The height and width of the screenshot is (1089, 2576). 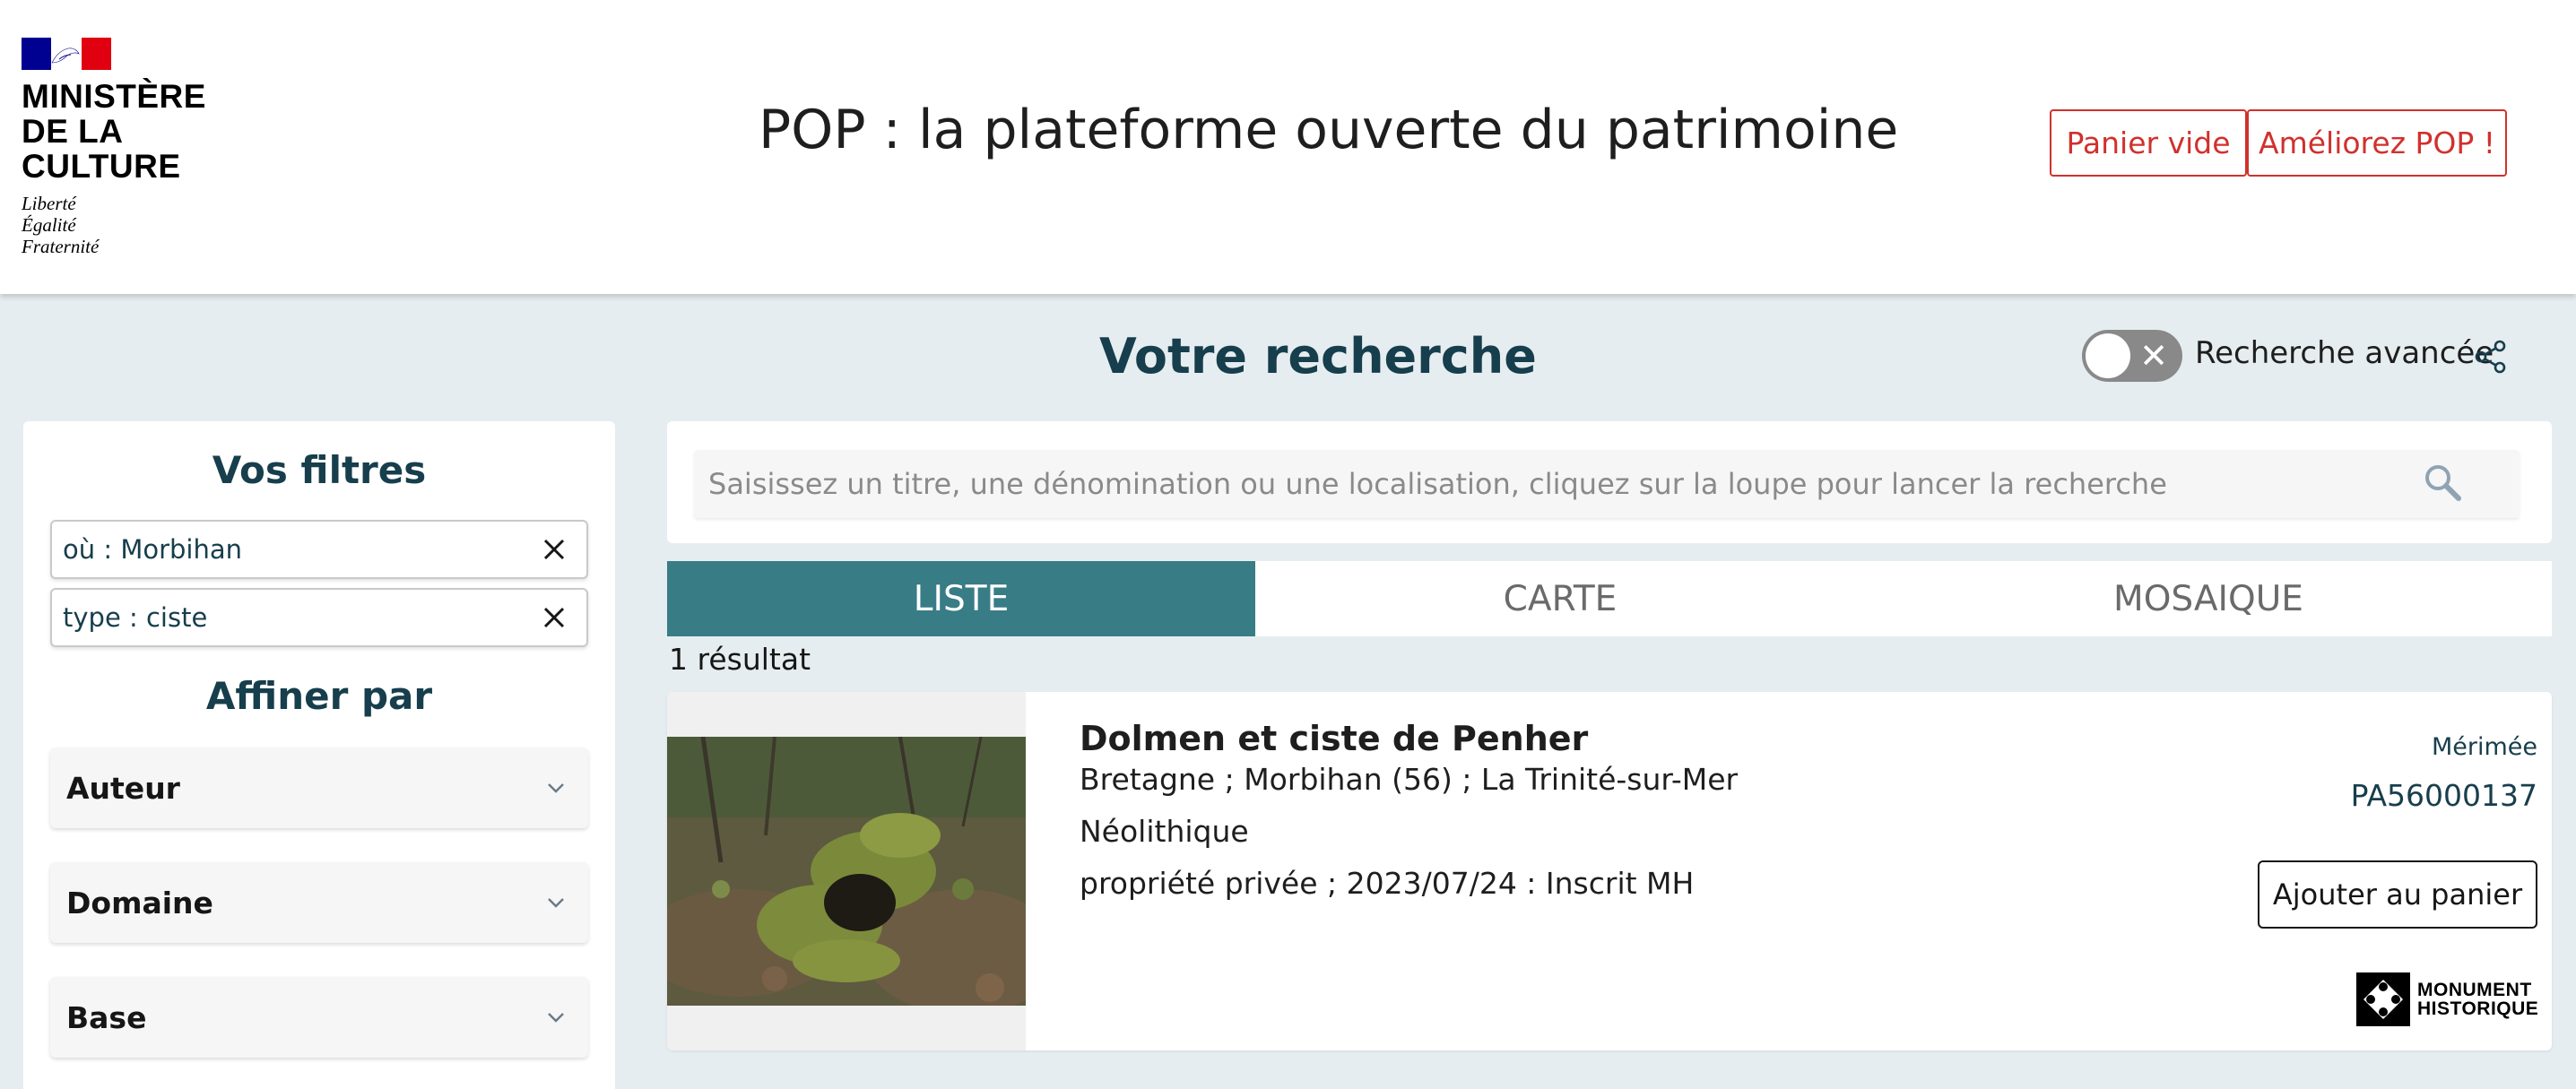 I want to click on motto-egalite: Égalité, so click(x=49, y=225).